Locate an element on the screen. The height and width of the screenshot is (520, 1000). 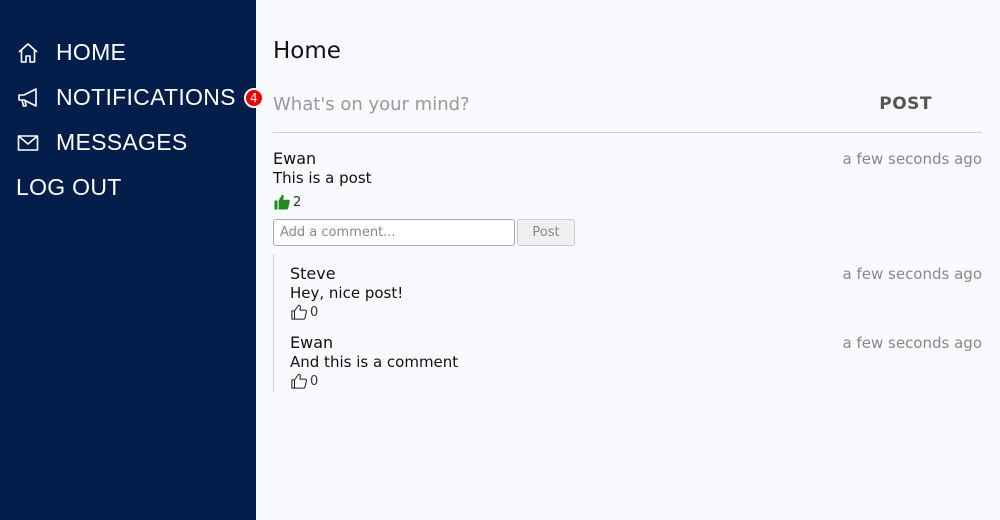
page-title: Home is located at coordinates (307, 51).